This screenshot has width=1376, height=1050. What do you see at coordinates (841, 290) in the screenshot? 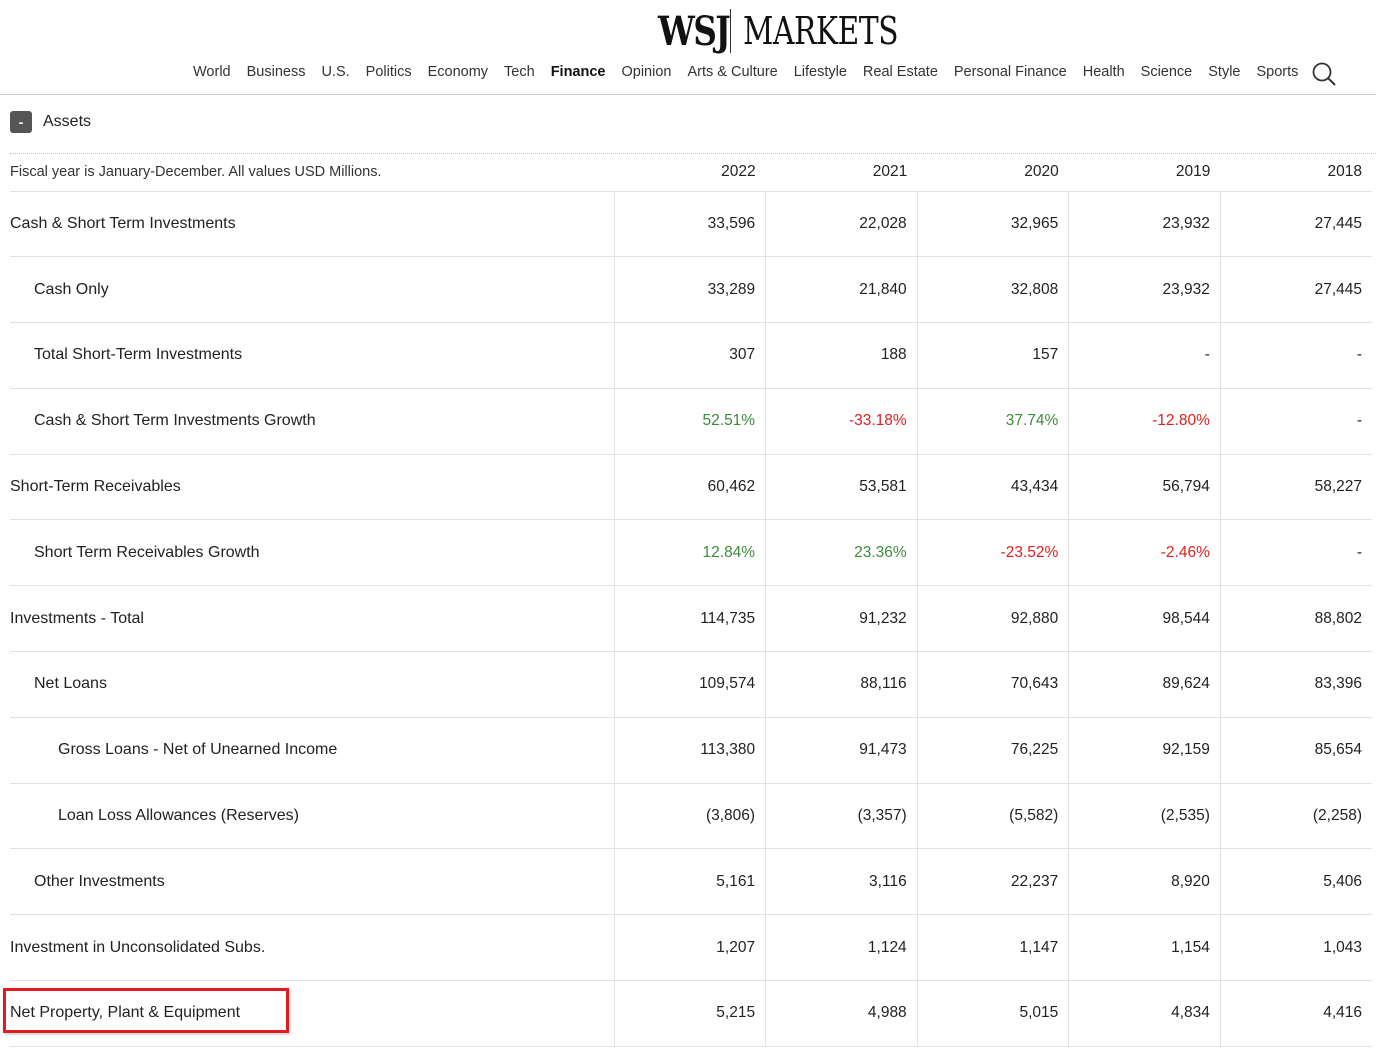
I see `cell-value: 21,840` at bounding box center [841, 290].